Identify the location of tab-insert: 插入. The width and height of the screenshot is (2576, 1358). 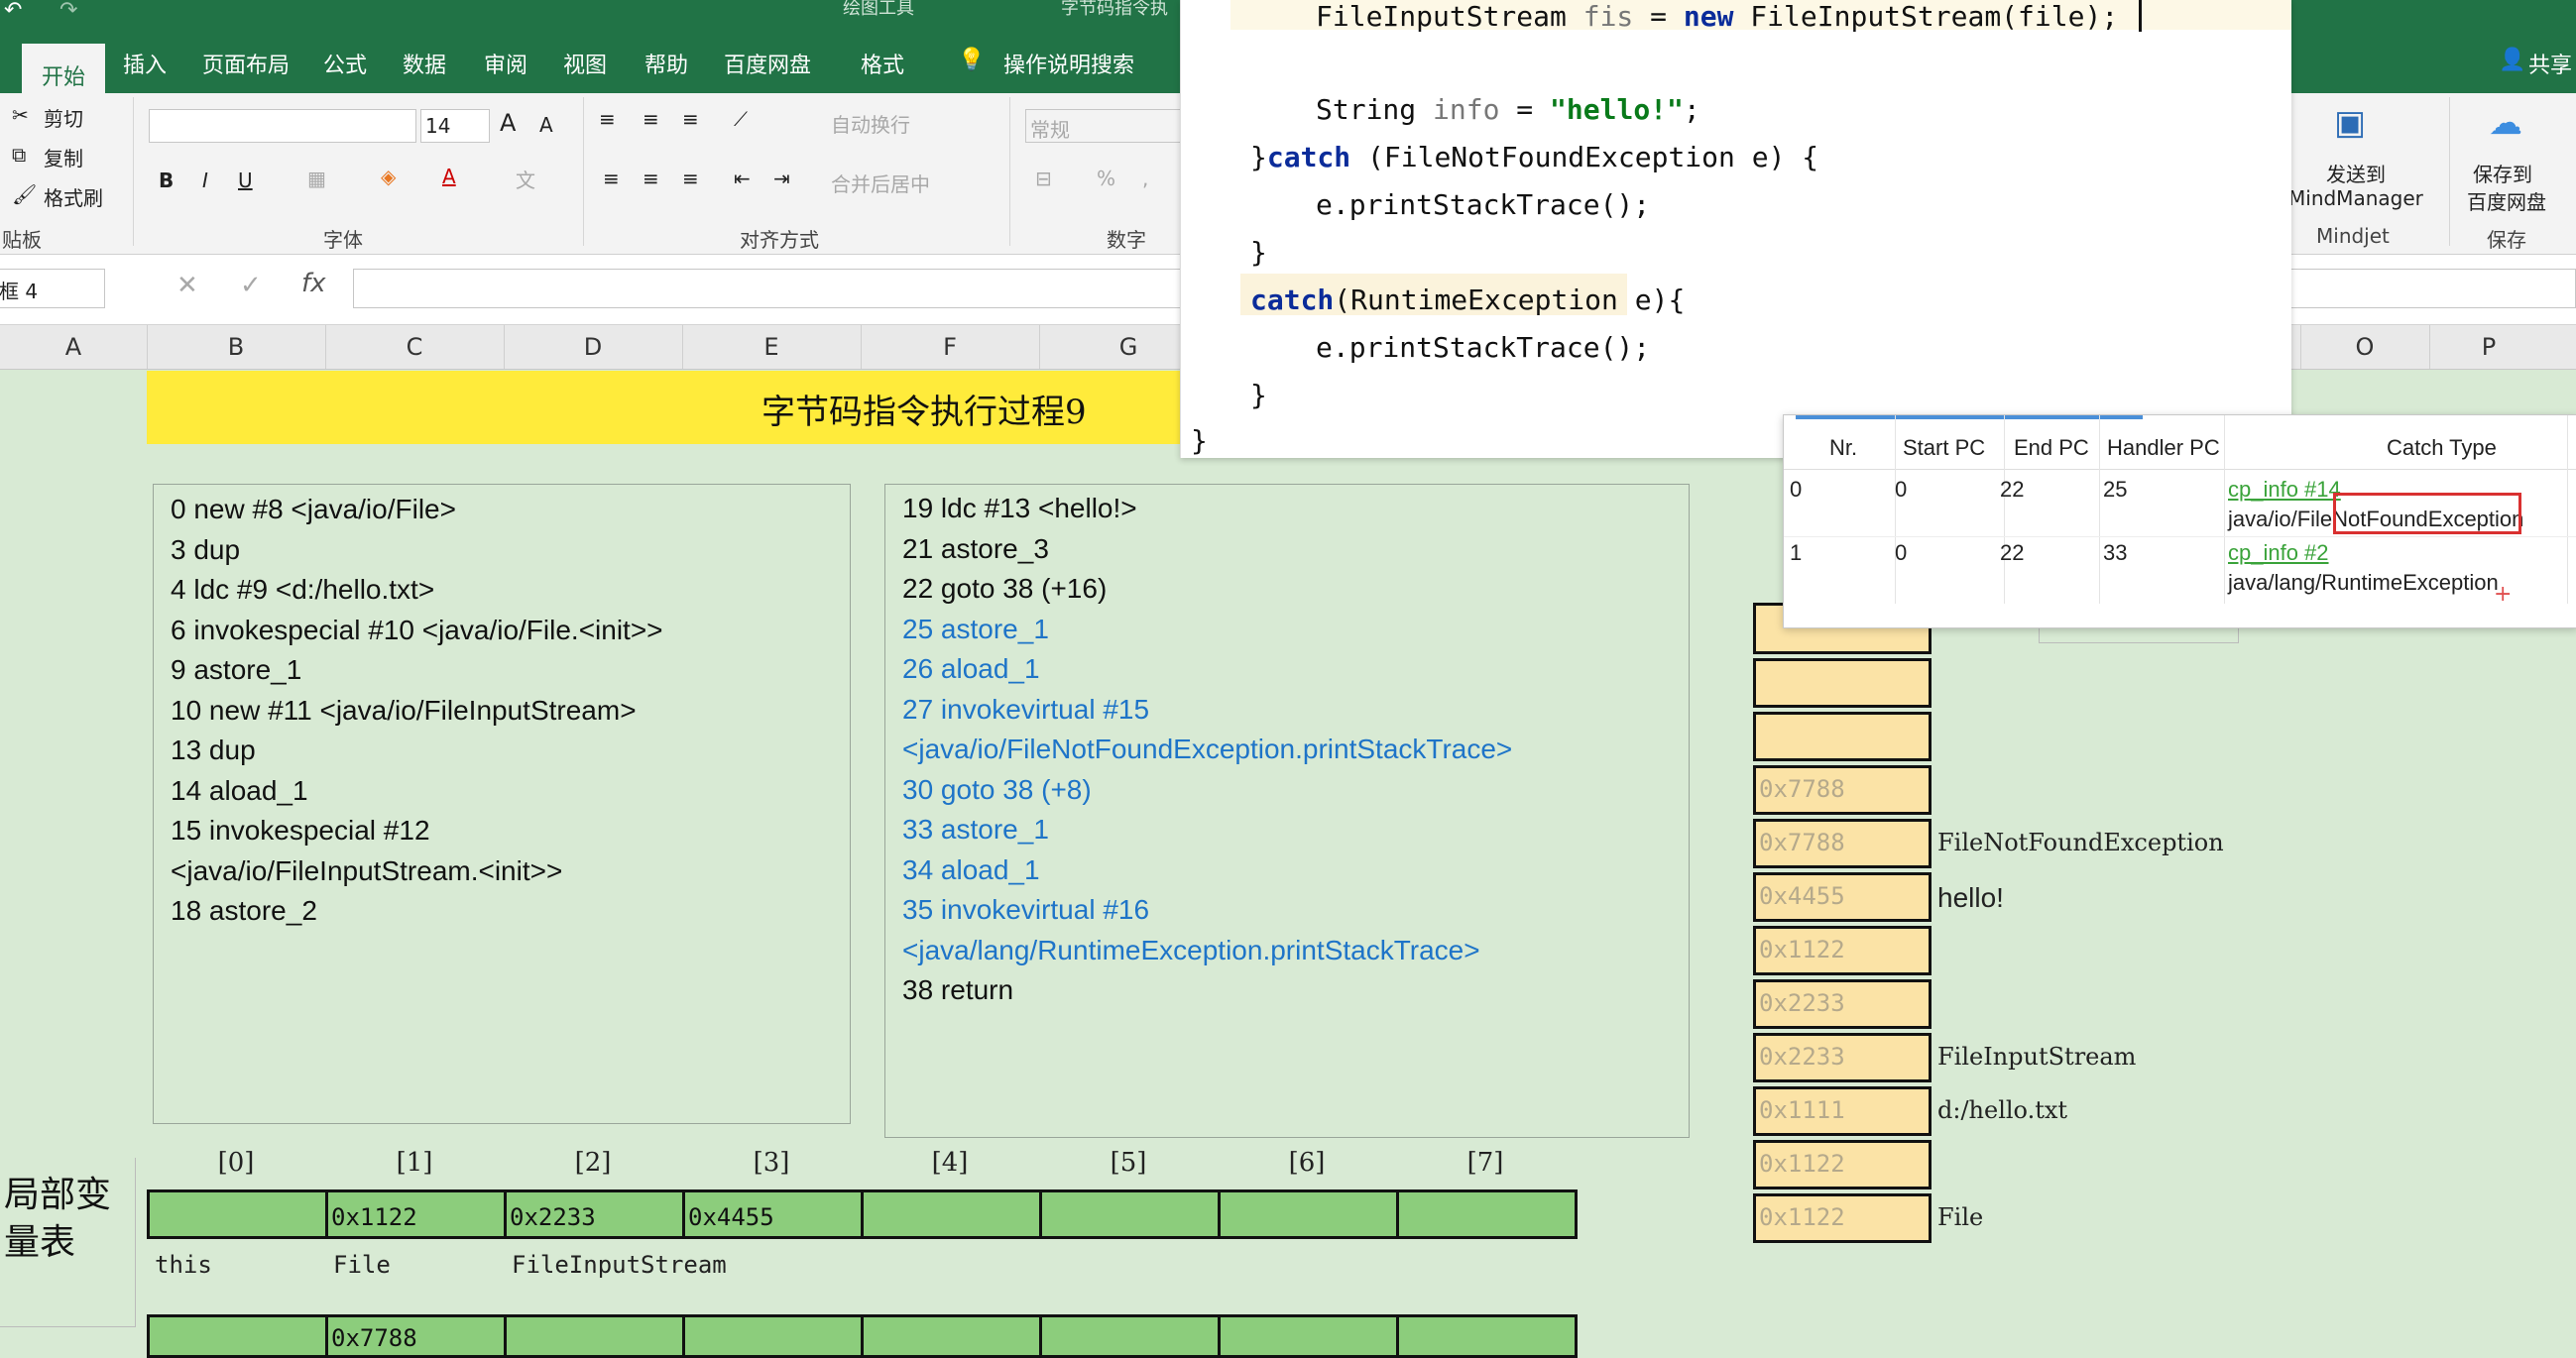
(145, 63).